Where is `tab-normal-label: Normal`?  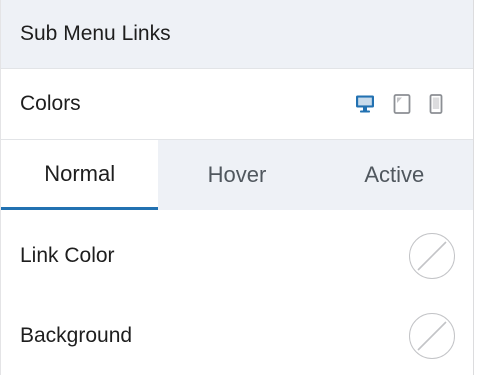
tab-normal-label: Normal is located at coordinates (80, 173).